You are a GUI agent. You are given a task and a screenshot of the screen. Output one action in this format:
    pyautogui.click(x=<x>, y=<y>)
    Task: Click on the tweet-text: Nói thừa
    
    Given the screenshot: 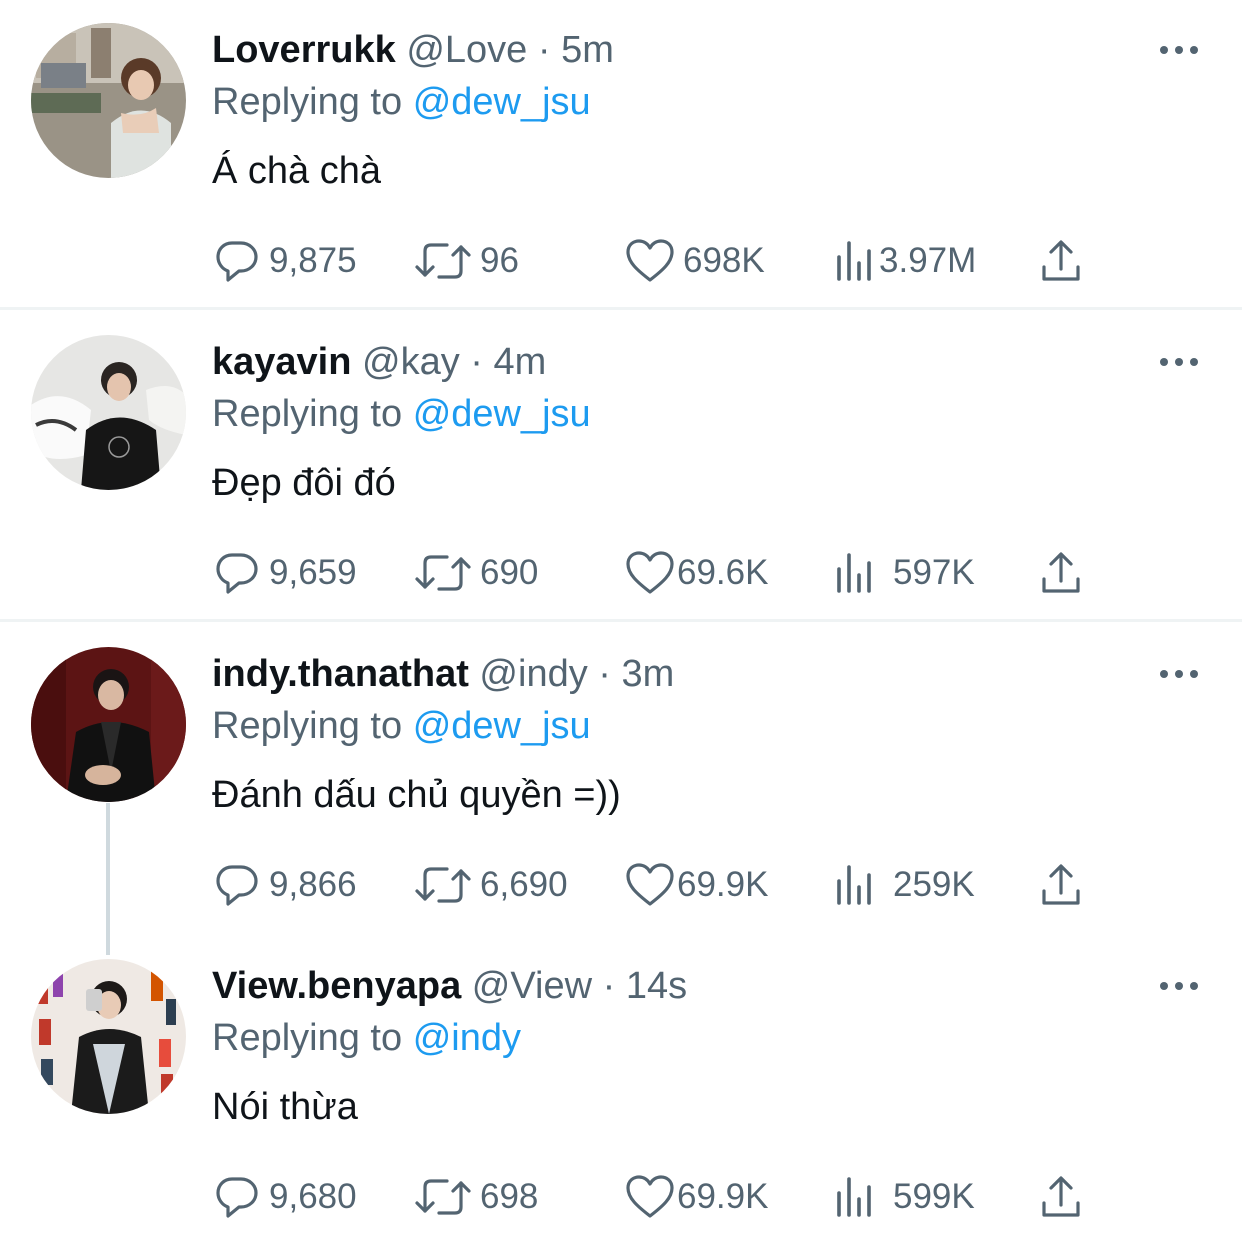 What is the action you would take?
    pyautogui.click(x=285, y=1107)
    